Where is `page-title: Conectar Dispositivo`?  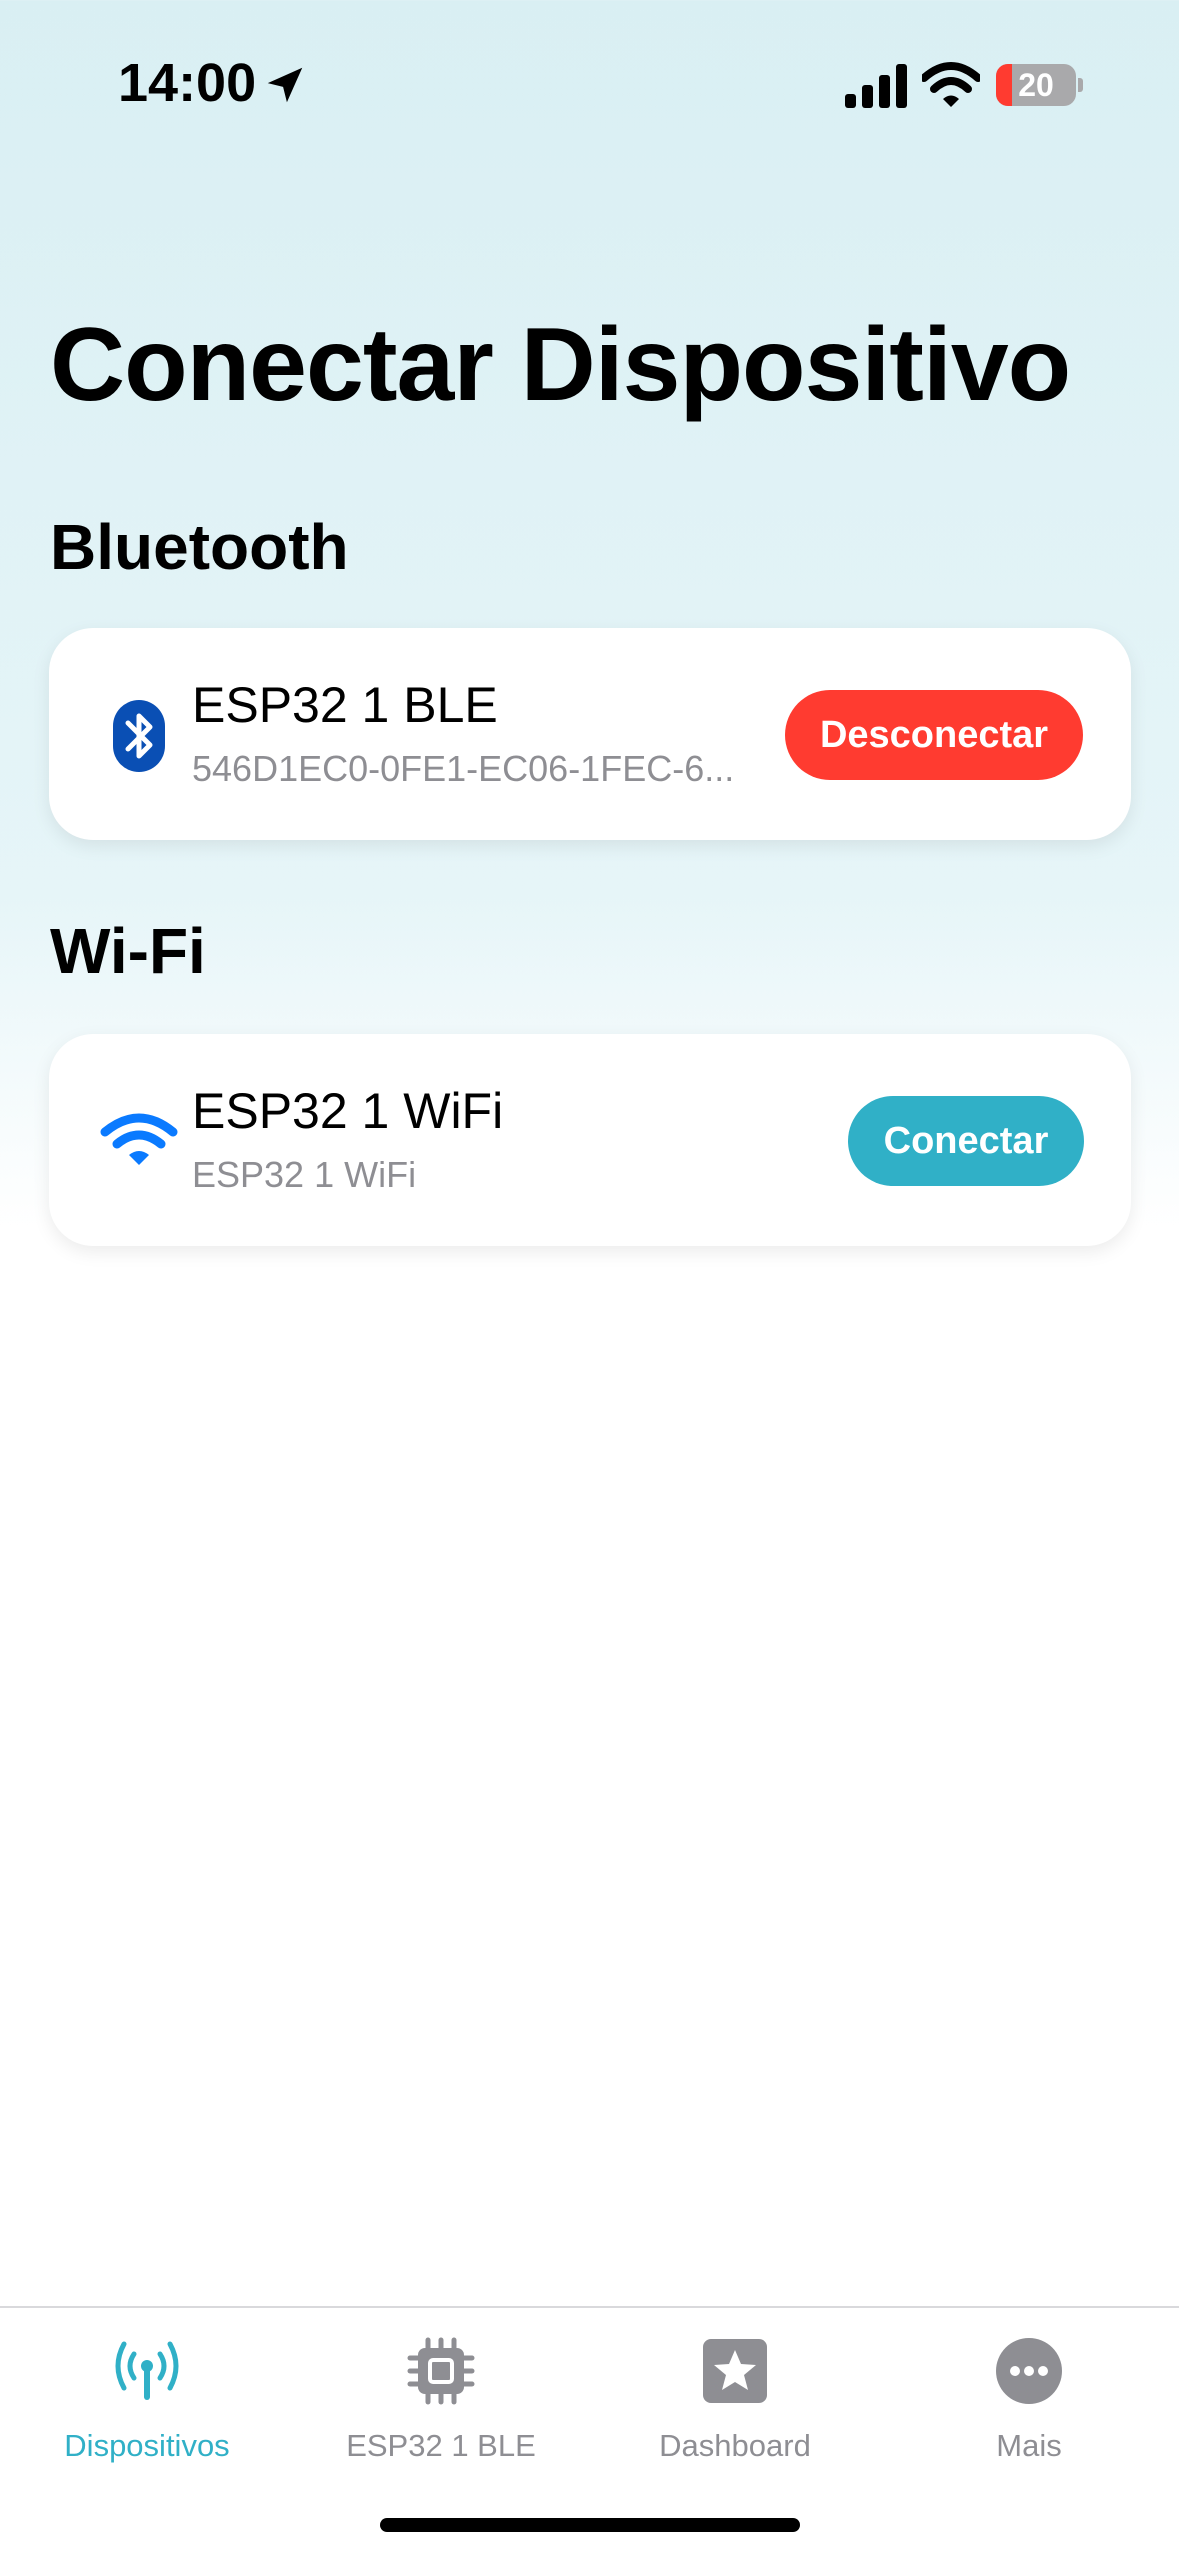
page-title: Conectar Dispositivo is located at coordinates (560, 365).